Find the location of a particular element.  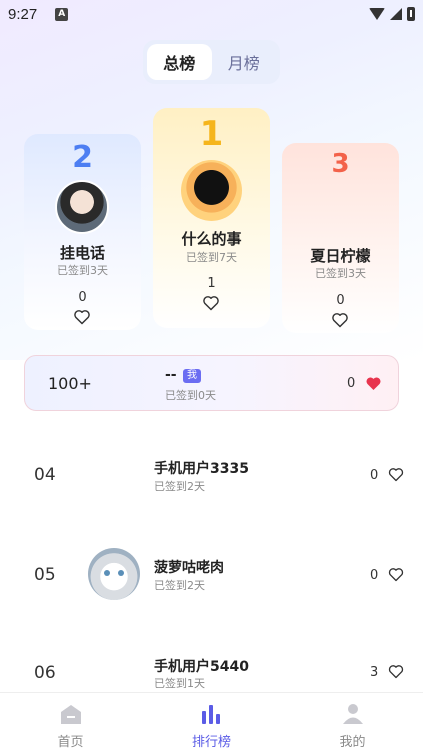

heart-filled-icon is located at coordinates (373, 383).